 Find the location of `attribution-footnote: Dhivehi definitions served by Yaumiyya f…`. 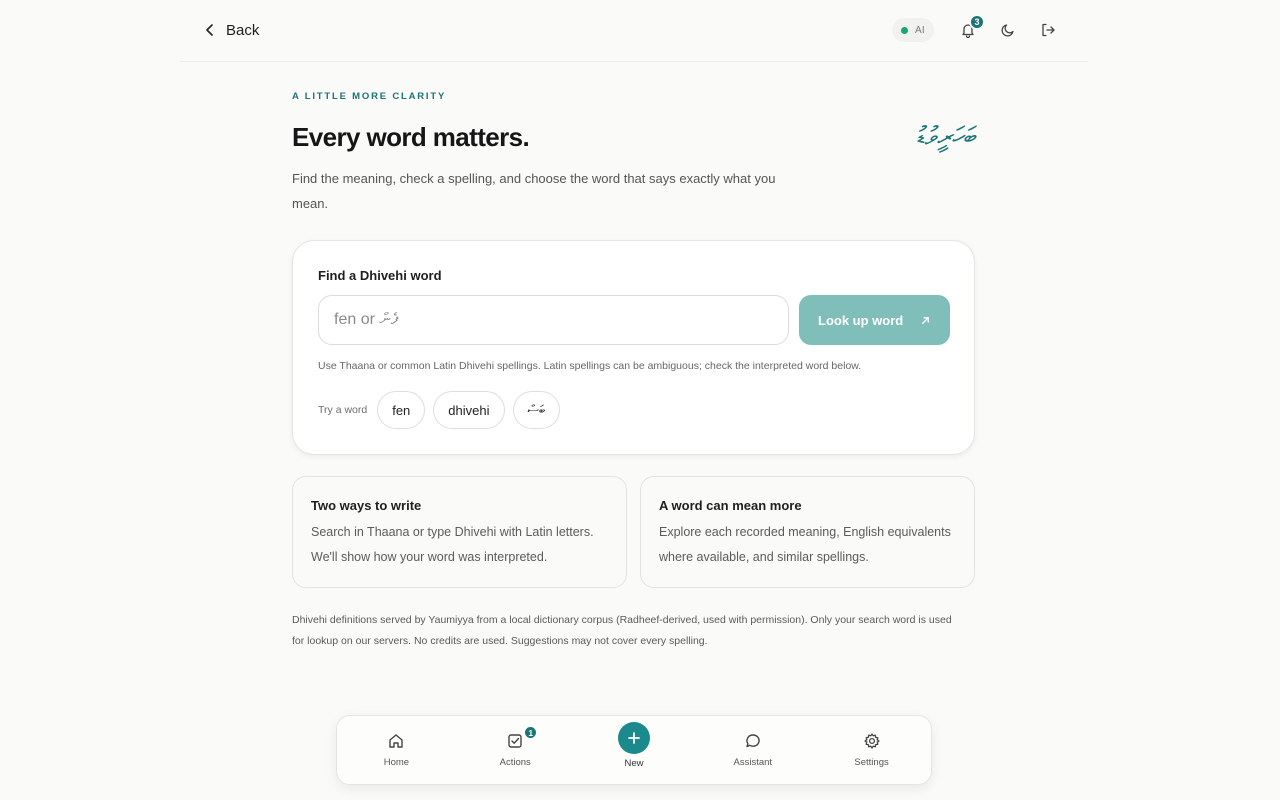

attribution-footnote: Dhivehi definitions served by Yaumiyya f… is located at coordinates (622, 630).